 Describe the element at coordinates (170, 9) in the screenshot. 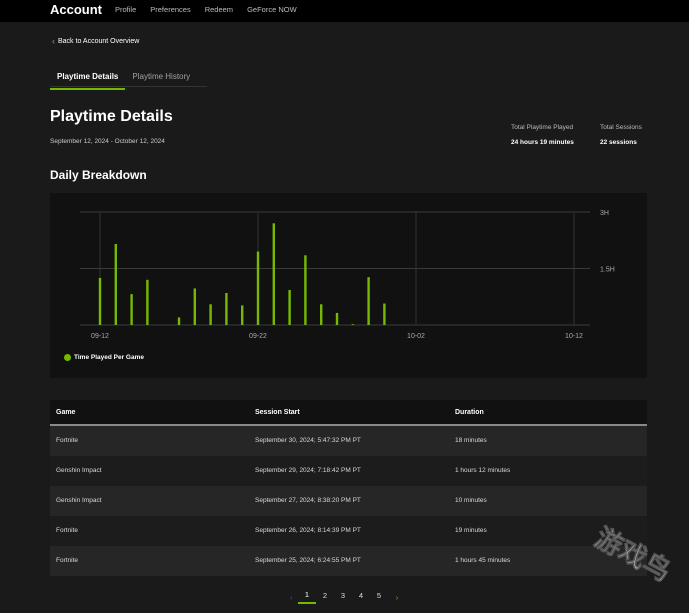

I see `nav-preferences: Preferences` at that location.